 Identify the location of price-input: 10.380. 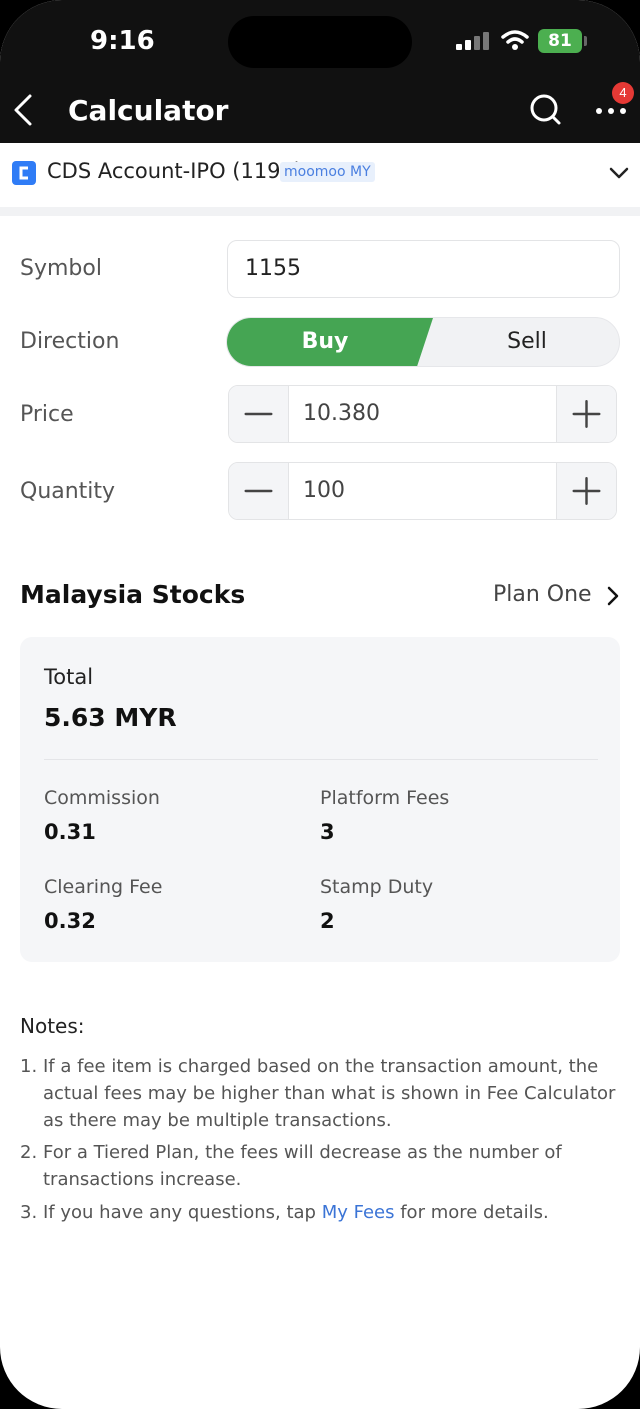
(341, 414).